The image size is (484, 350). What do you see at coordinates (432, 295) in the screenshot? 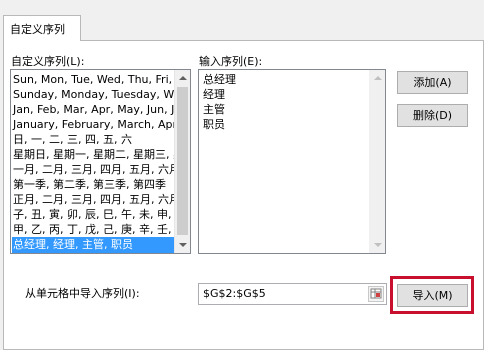
I see `import-button: 导入(M)` at bounding box center [432, 295].